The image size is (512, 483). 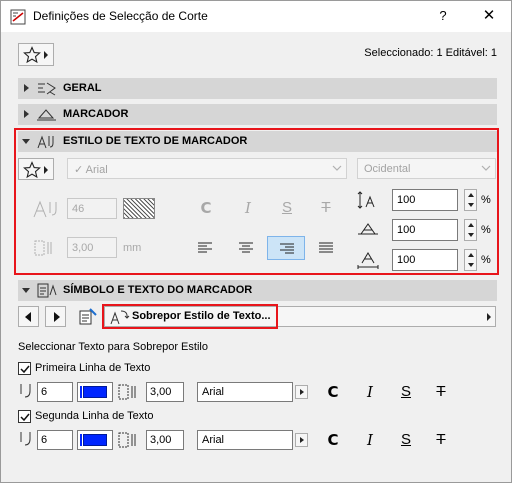 What do you see at coordinates (426, 168) in the screenshot?
I see `script-dropdown: Ocidental` at bounding box center [426, 168].